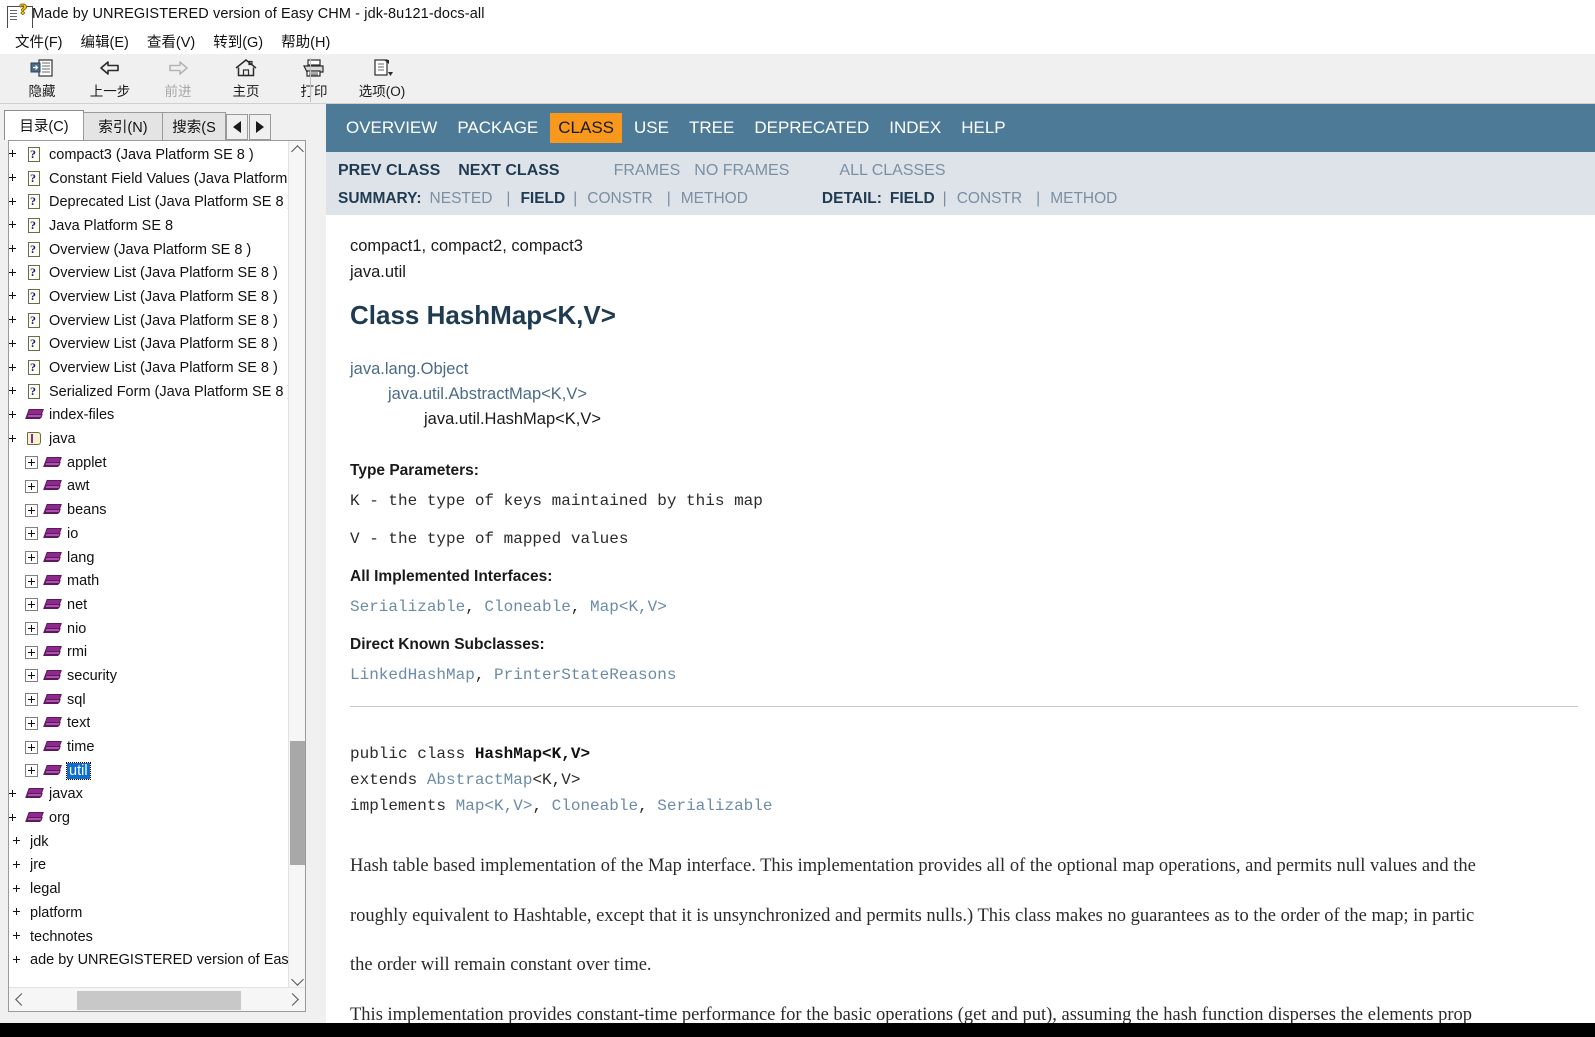 The height and width of the screenshot is (1037, 1595). Describe the element at coordinates (297, 803) in the screenshot. I see `tree-vscroll-thumb` at that location.